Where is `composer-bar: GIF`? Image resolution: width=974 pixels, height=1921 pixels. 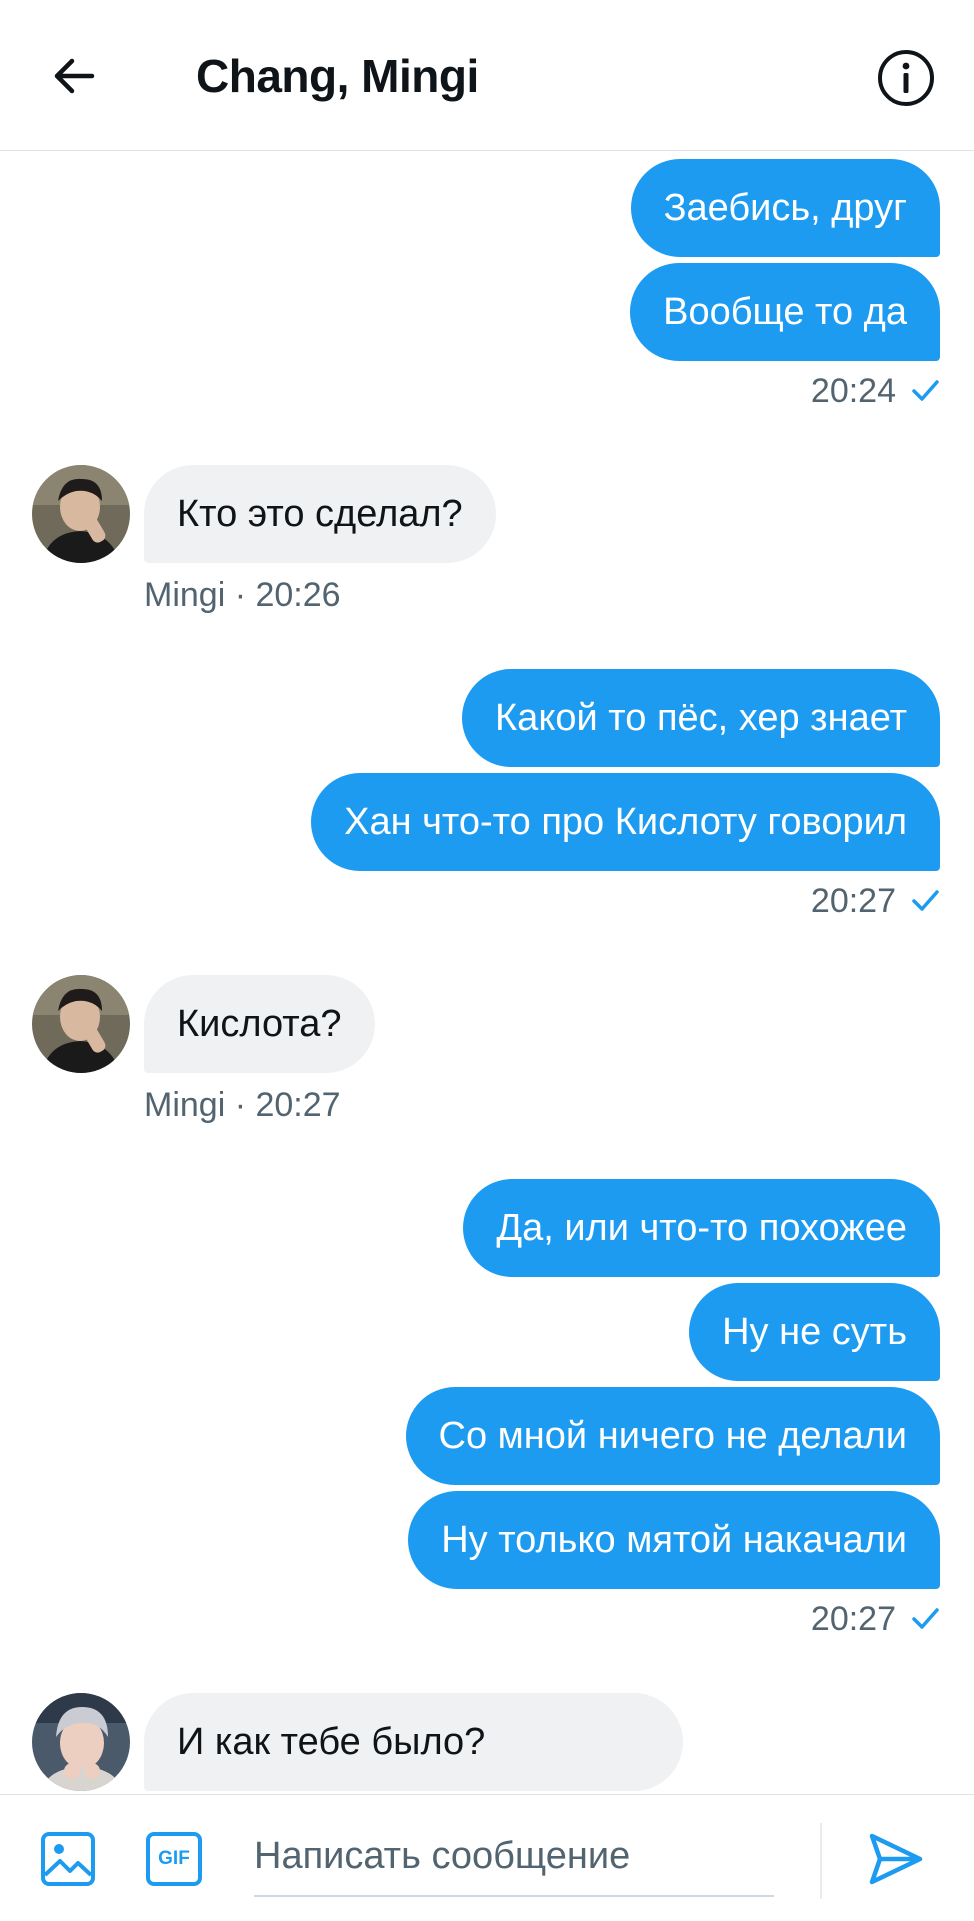 composer-bar: GIF is located at coordinates (487, 1857).